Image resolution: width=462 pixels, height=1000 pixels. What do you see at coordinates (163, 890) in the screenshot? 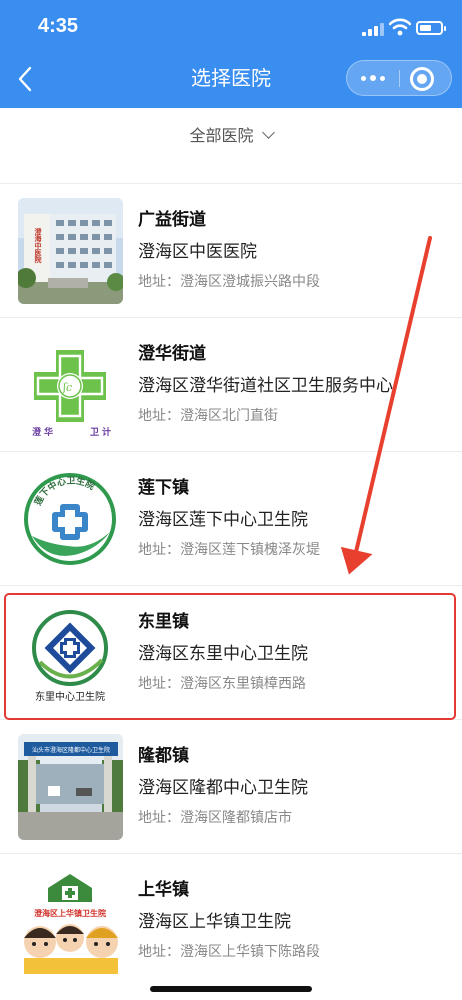
I see `hospital-district: 上华镇` at bounding box center [163, 890].